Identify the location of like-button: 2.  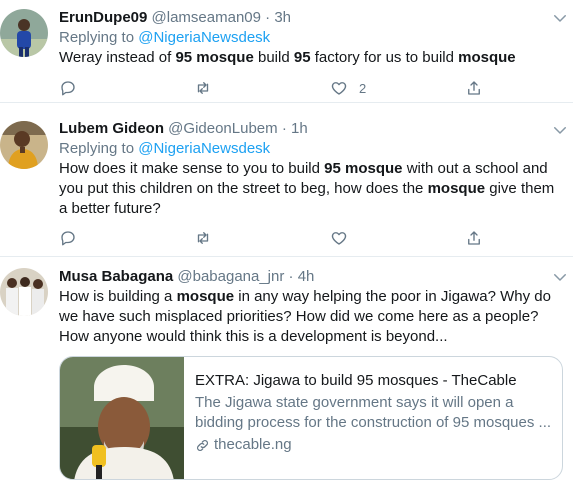
(348, 88).